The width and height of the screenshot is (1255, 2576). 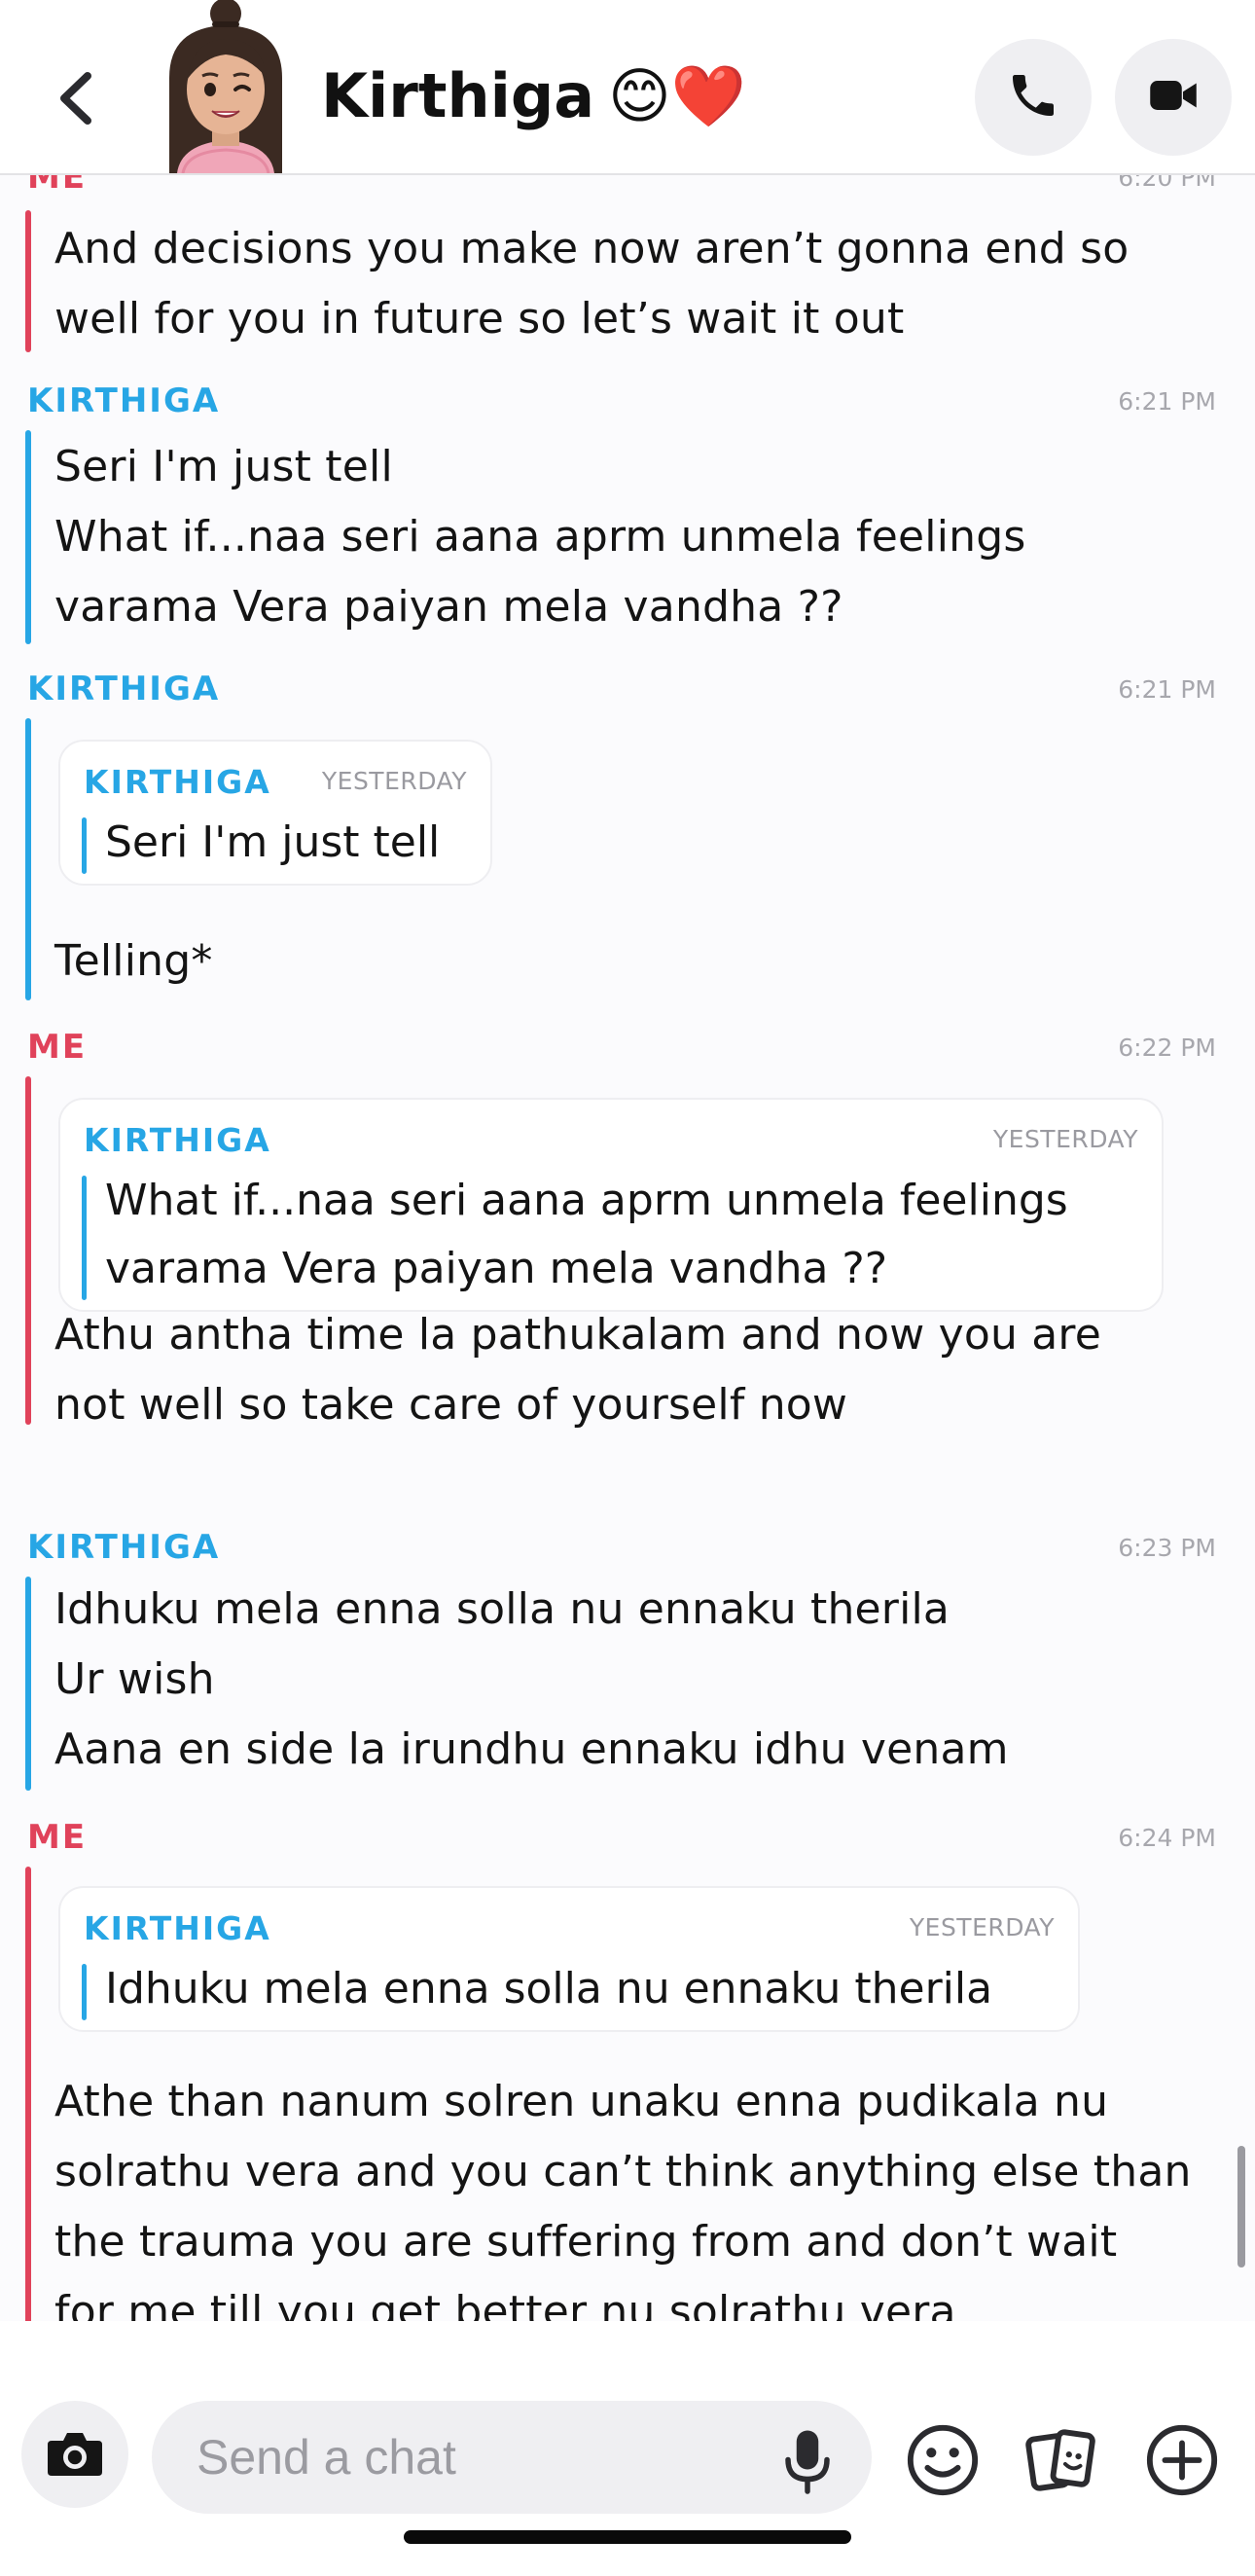 What do you see at coordinates (77, 98) in the screenshot?
I see `chevron-left-icon` at bounding box center [77, 98].